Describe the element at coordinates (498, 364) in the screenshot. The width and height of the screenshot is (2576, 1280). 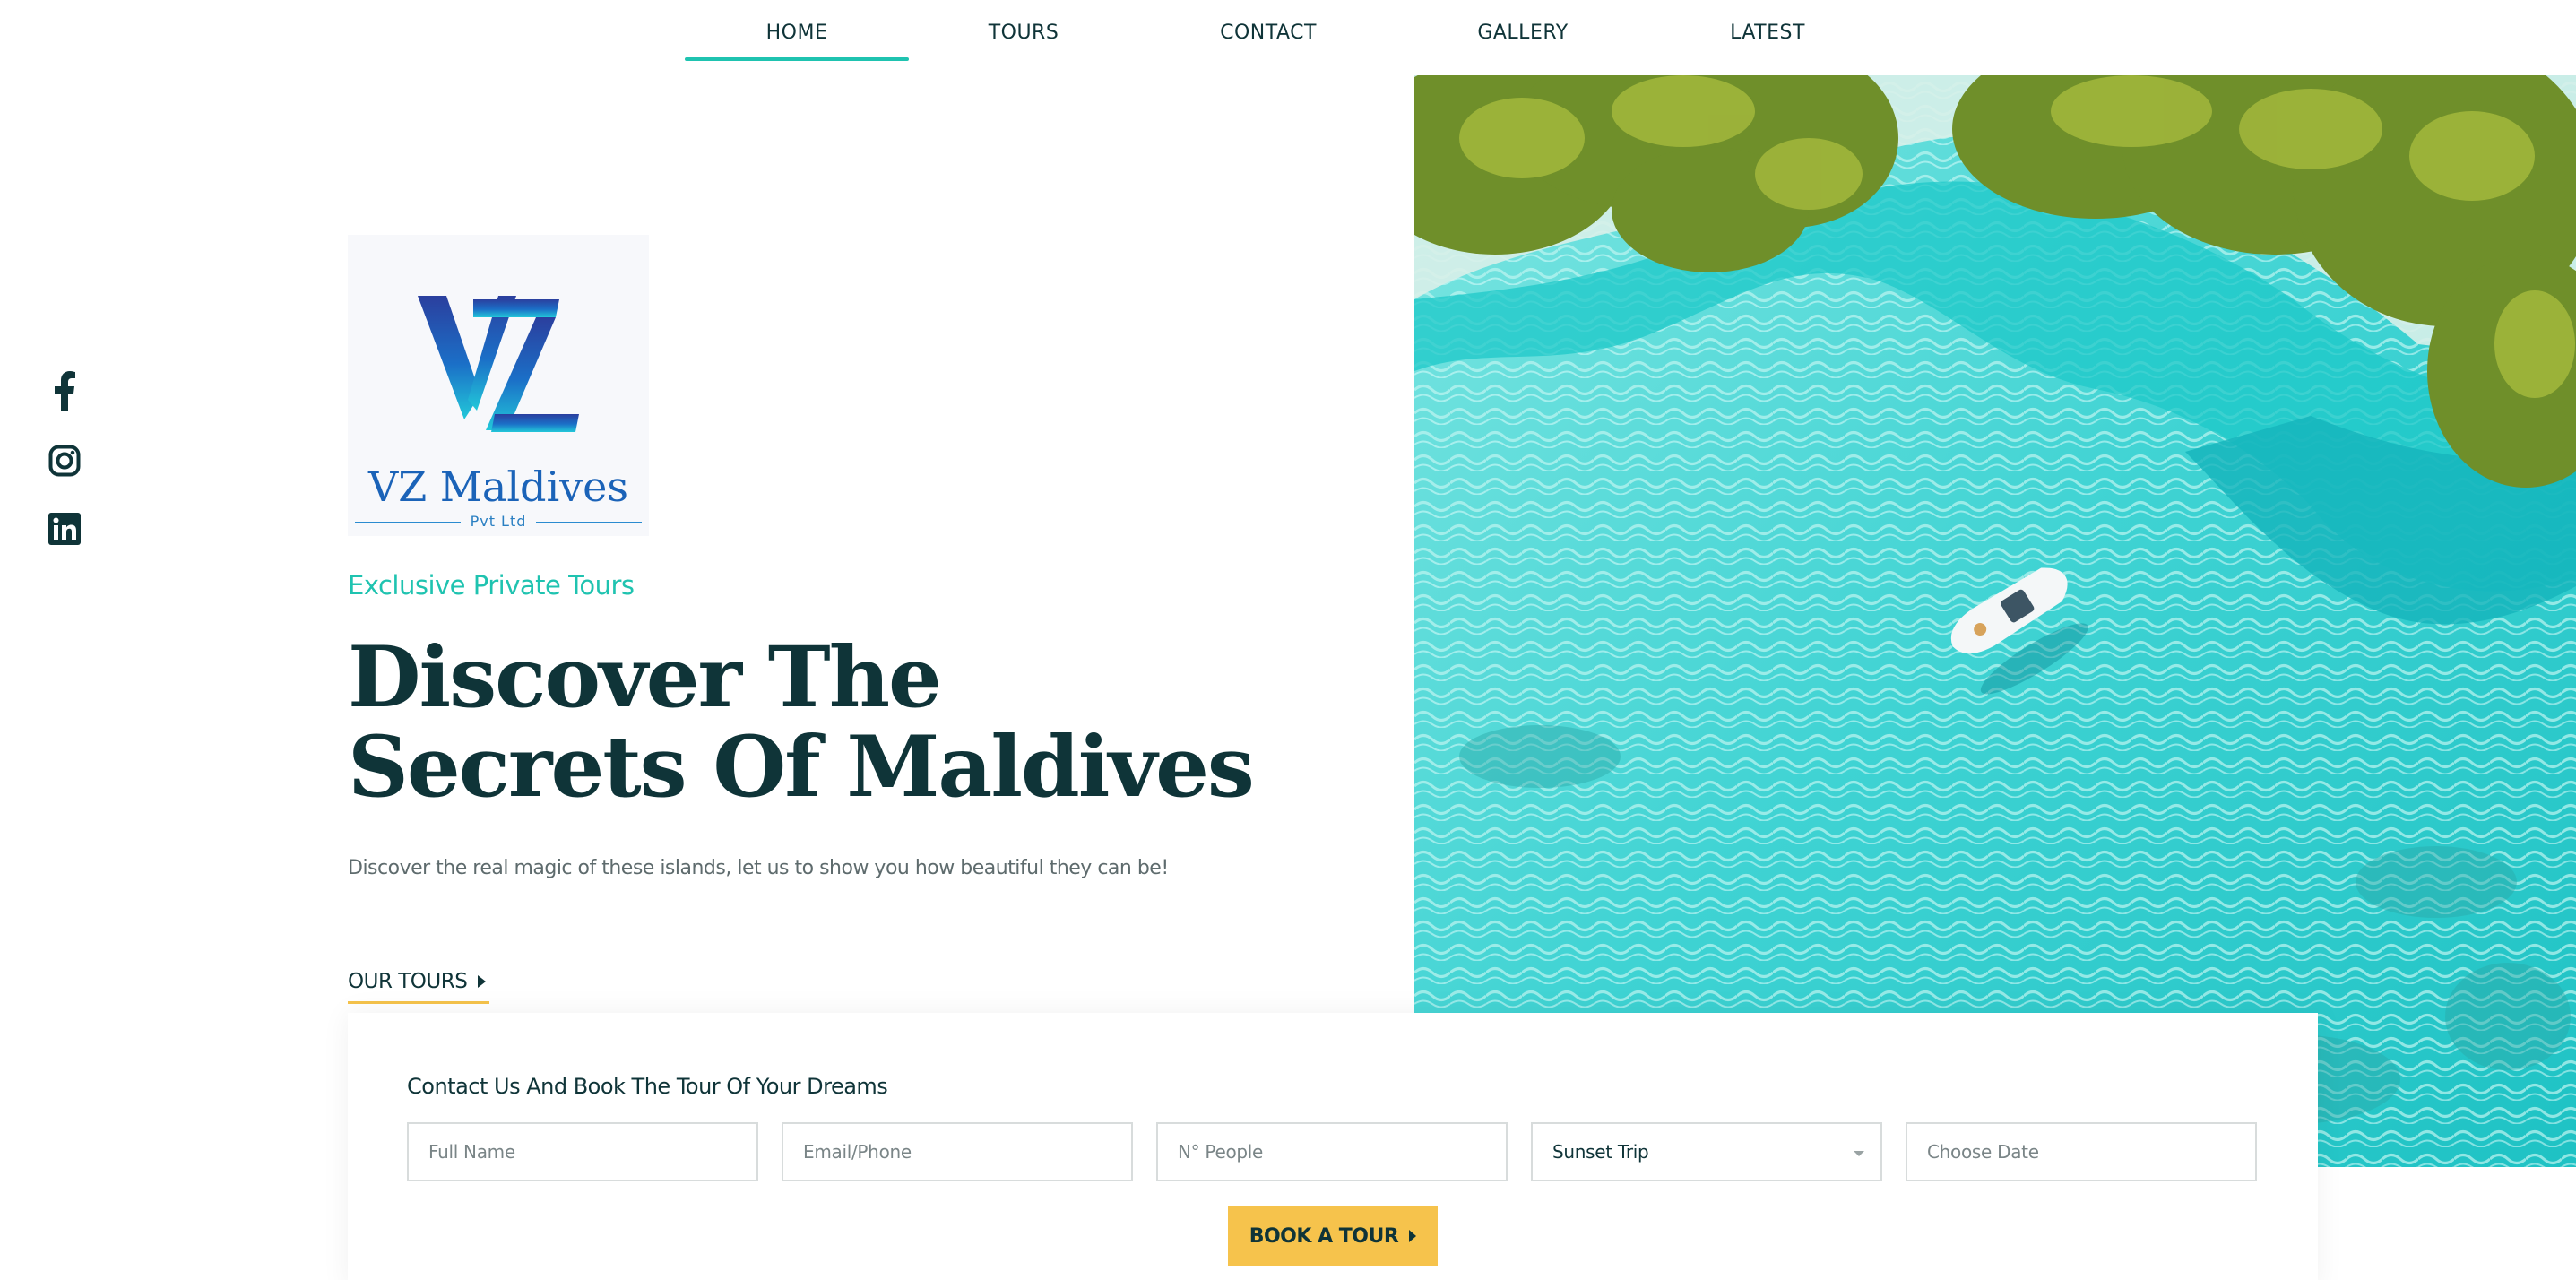
I see `vz-monogram` at that location.